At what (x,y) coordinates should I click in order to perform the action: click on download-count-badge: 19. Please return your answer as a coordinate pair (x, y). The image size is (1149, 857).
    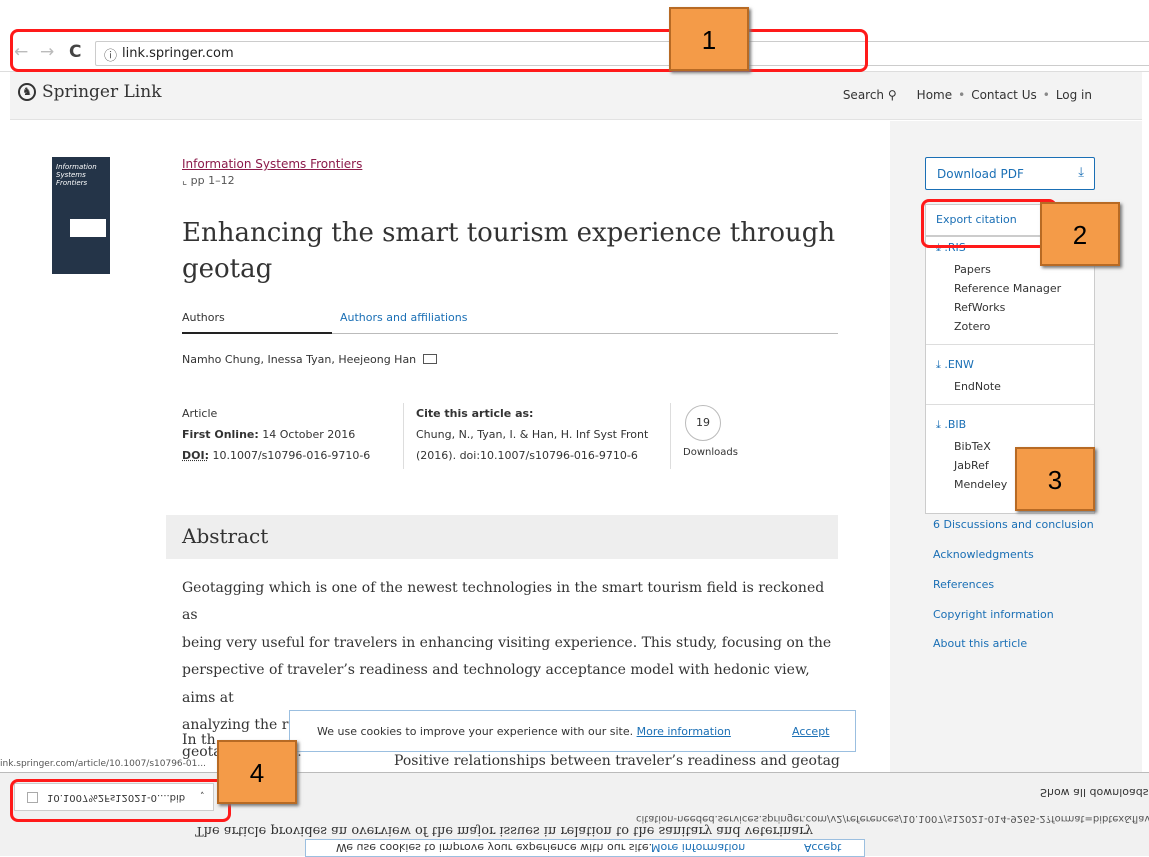
    Looking at the image, I should click on (703, 423).